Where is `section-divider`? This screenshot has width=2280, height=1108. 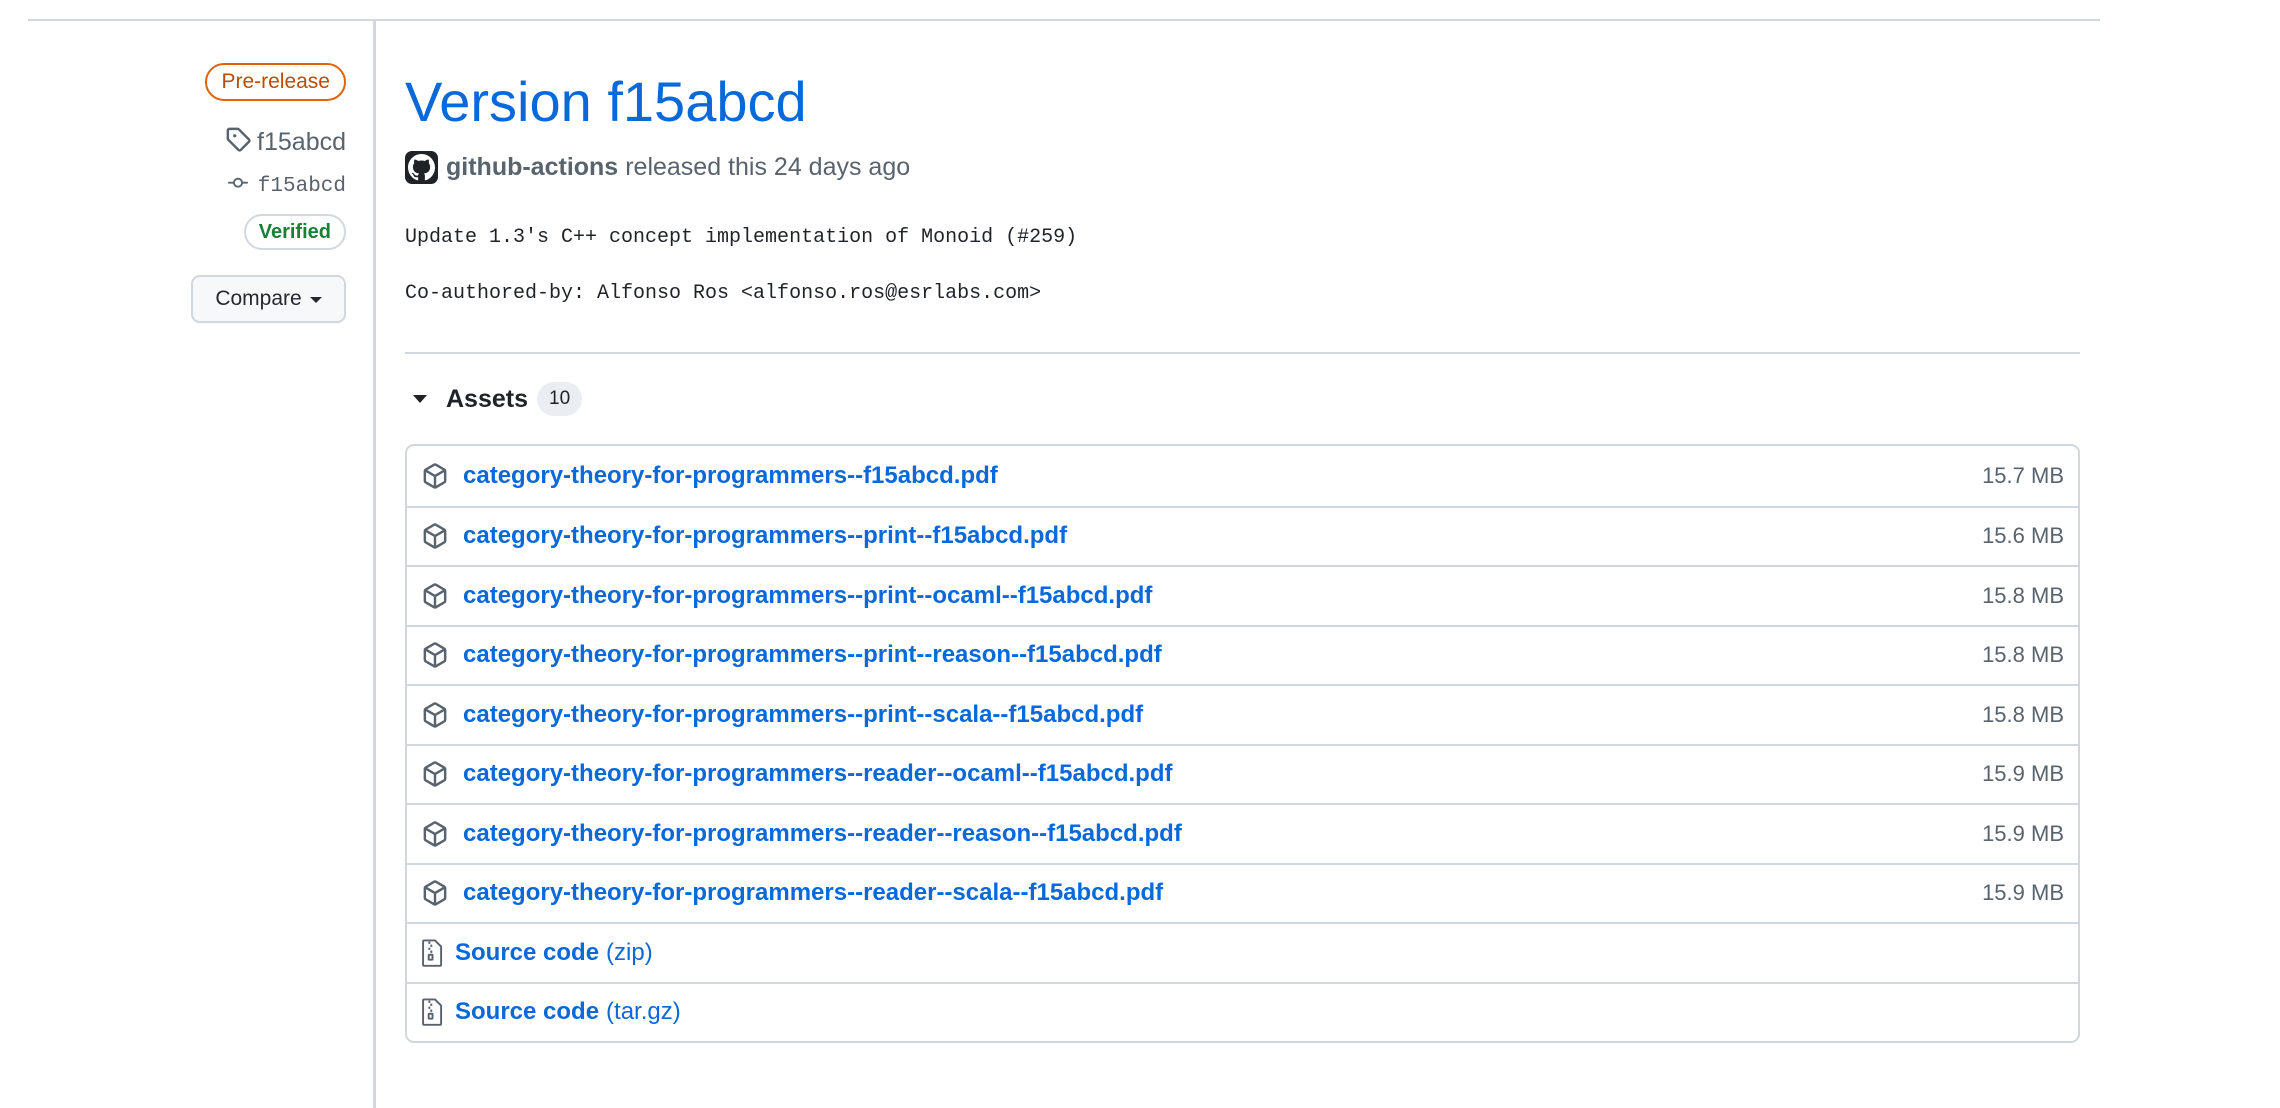
section-divider is located at coordinates (1242, 353).